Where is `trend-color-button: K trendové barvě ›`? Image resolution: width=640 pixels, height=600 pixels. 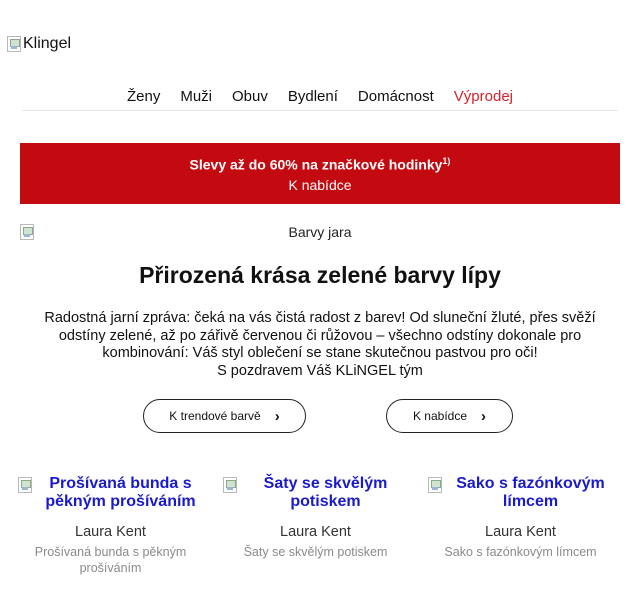 trend-color-button: K trendové barvě › is located at coordinates (224, 416).